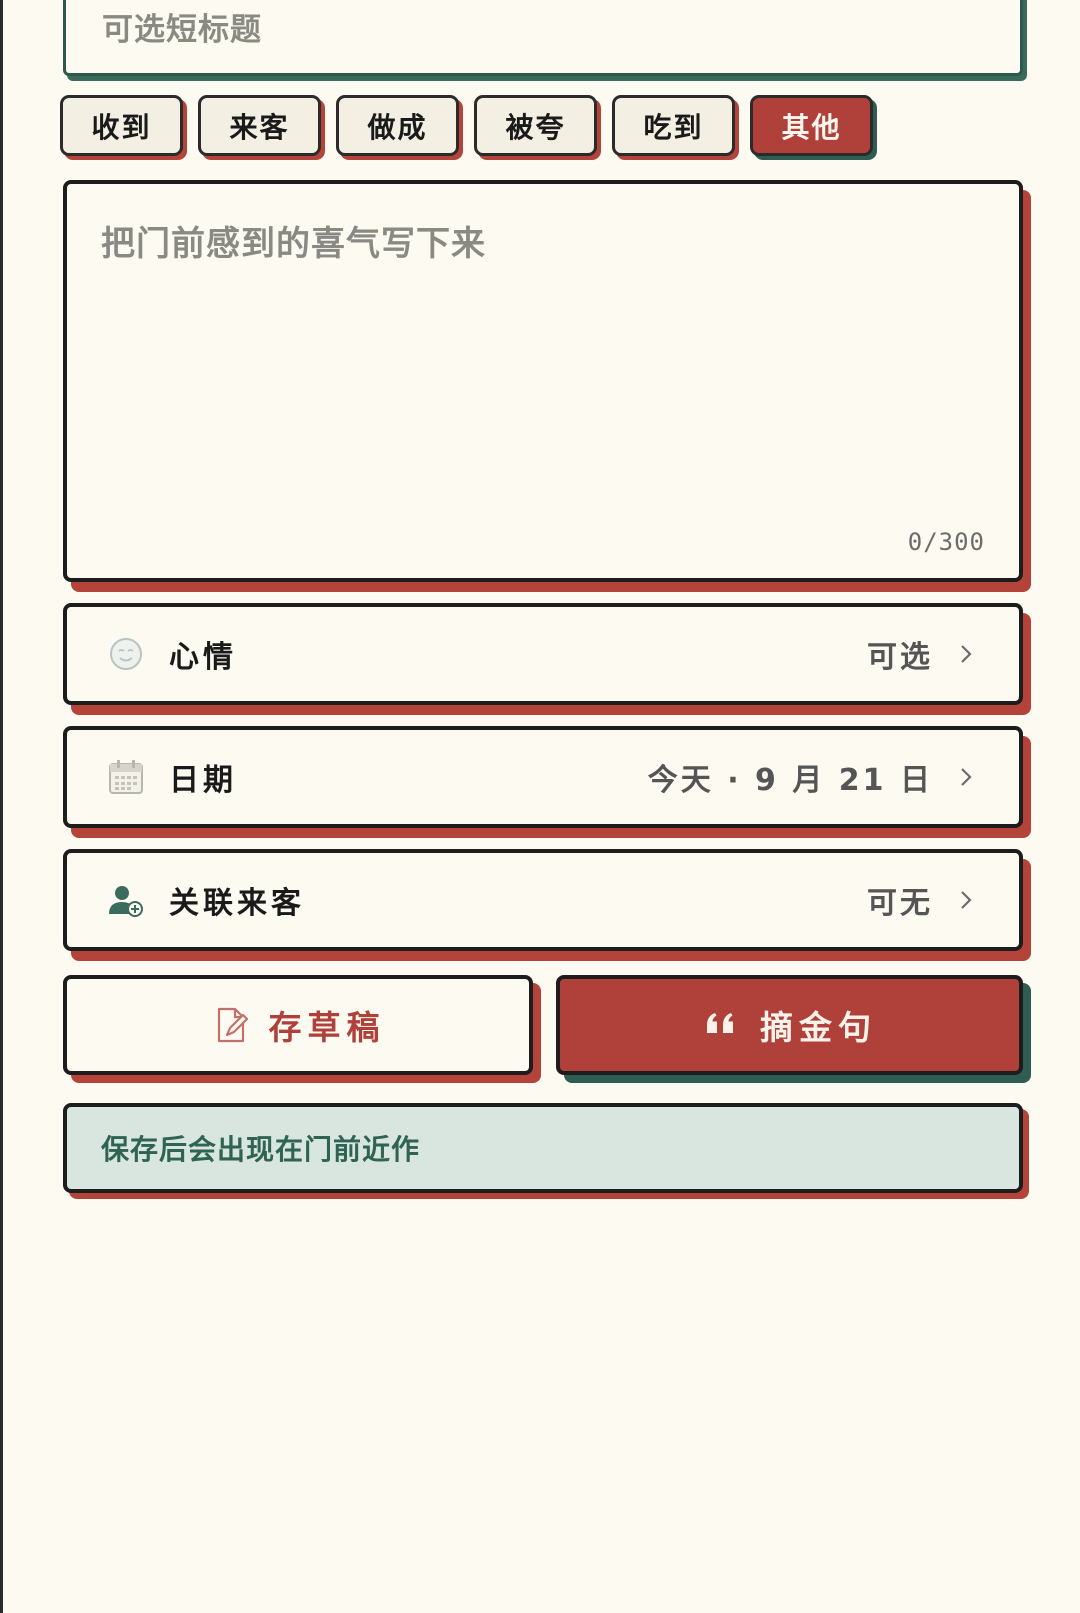 The width and height of the screenshot is (1080, 1613). I want to click on chip-label: 来客, so click(259, 127).